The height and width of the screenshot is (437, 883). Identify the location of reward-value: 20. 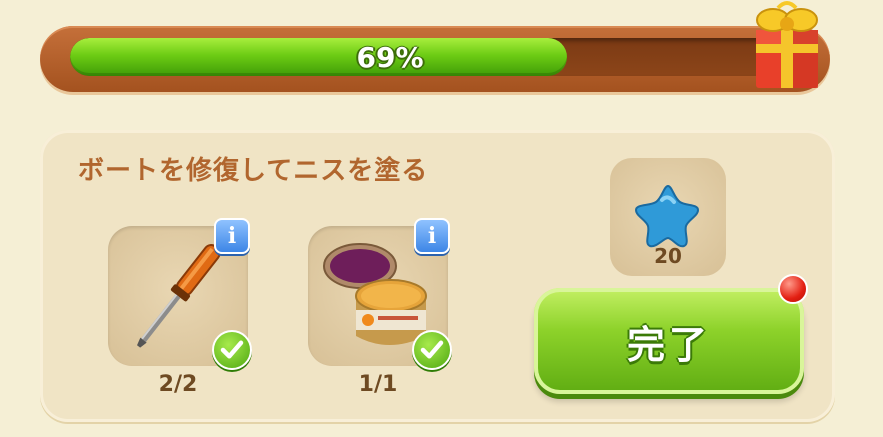
(668, 256).